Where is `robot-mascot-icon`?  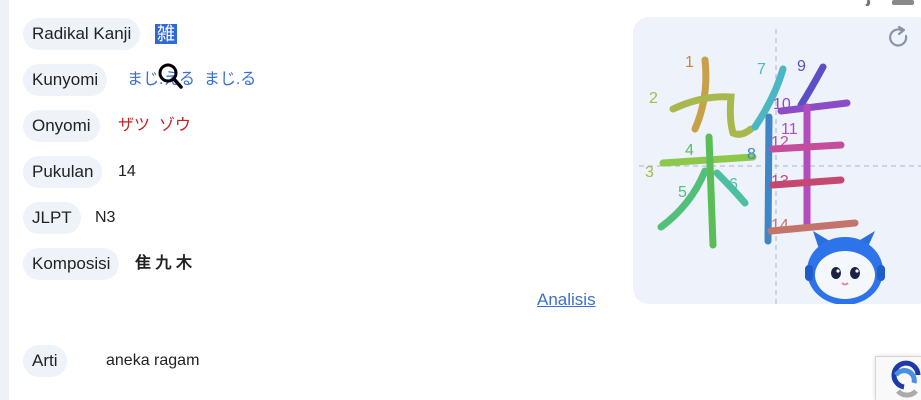
robot-mascot-icon is located at coordinates (845, 267).